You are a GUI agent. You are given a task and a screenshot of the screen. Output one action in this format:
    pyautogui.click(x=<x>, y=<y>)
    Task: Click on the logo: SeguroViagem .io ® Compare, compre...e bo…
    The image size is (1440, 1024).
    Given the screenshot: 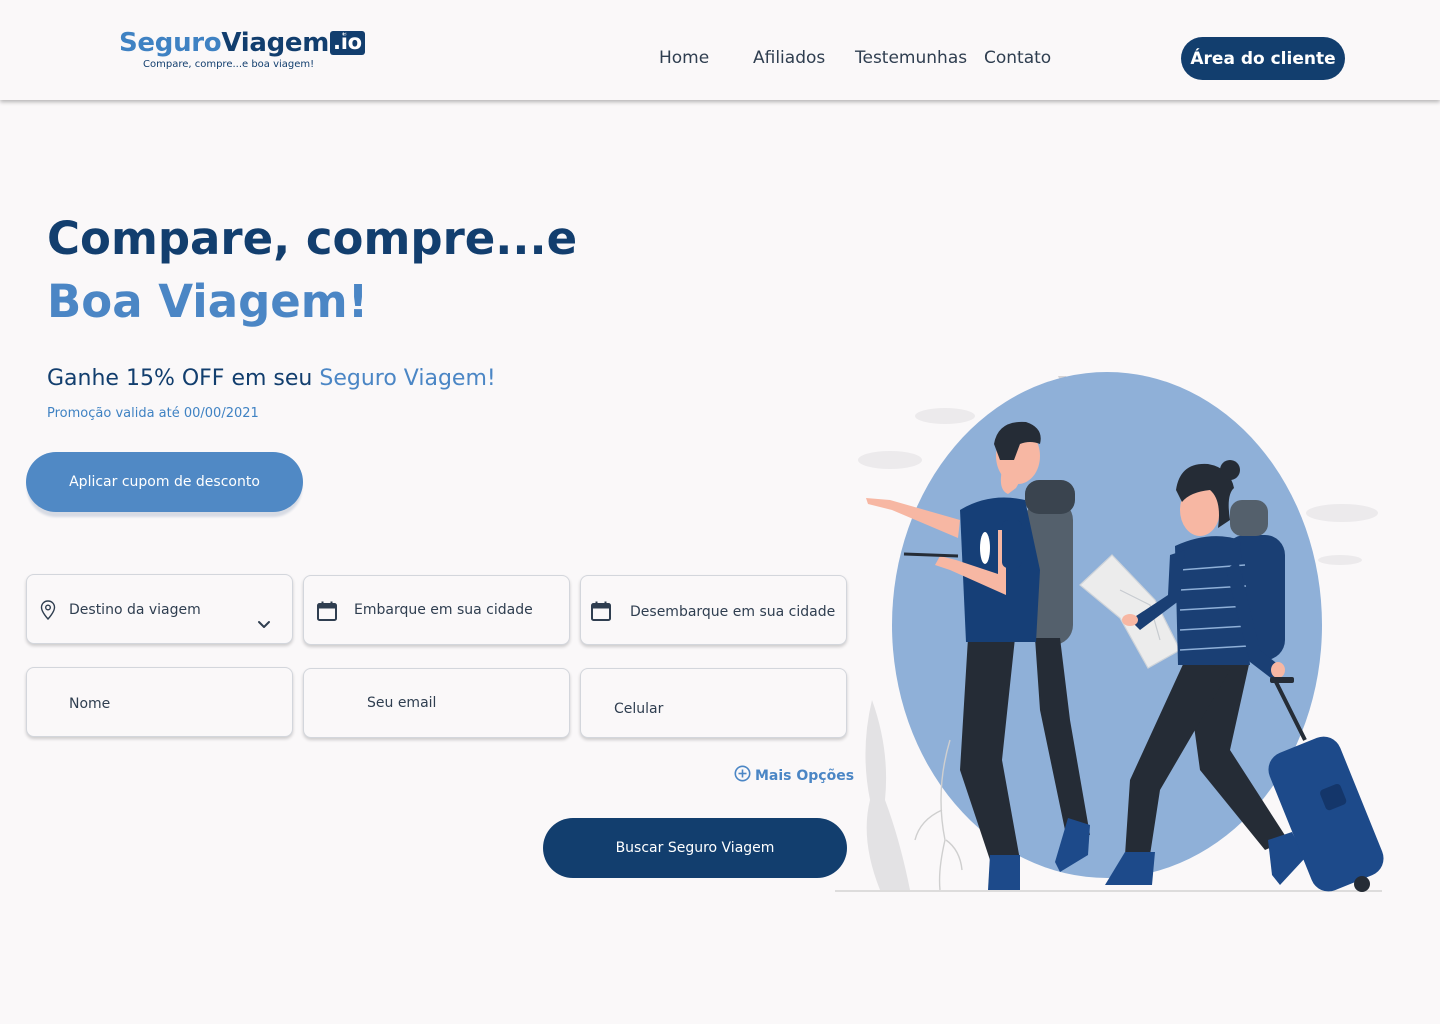 What is the action you would take?
    pyautogui.click(x=242, y=53)
    